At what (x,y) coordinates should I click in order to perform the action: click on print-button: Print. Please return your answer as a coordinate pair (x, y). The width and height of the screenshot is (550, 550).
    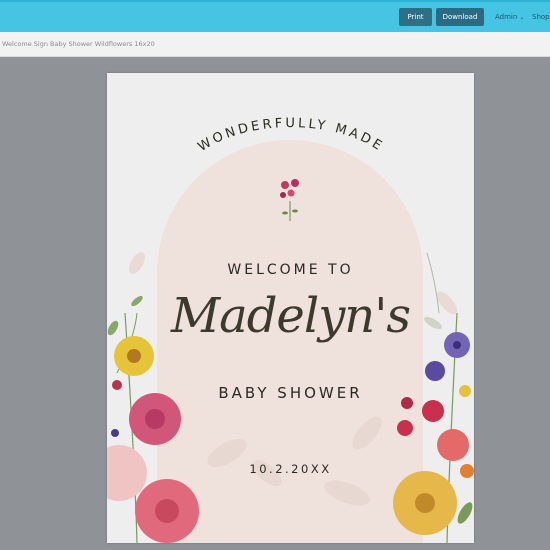
    Looking at the image, I should click on (415, 17).